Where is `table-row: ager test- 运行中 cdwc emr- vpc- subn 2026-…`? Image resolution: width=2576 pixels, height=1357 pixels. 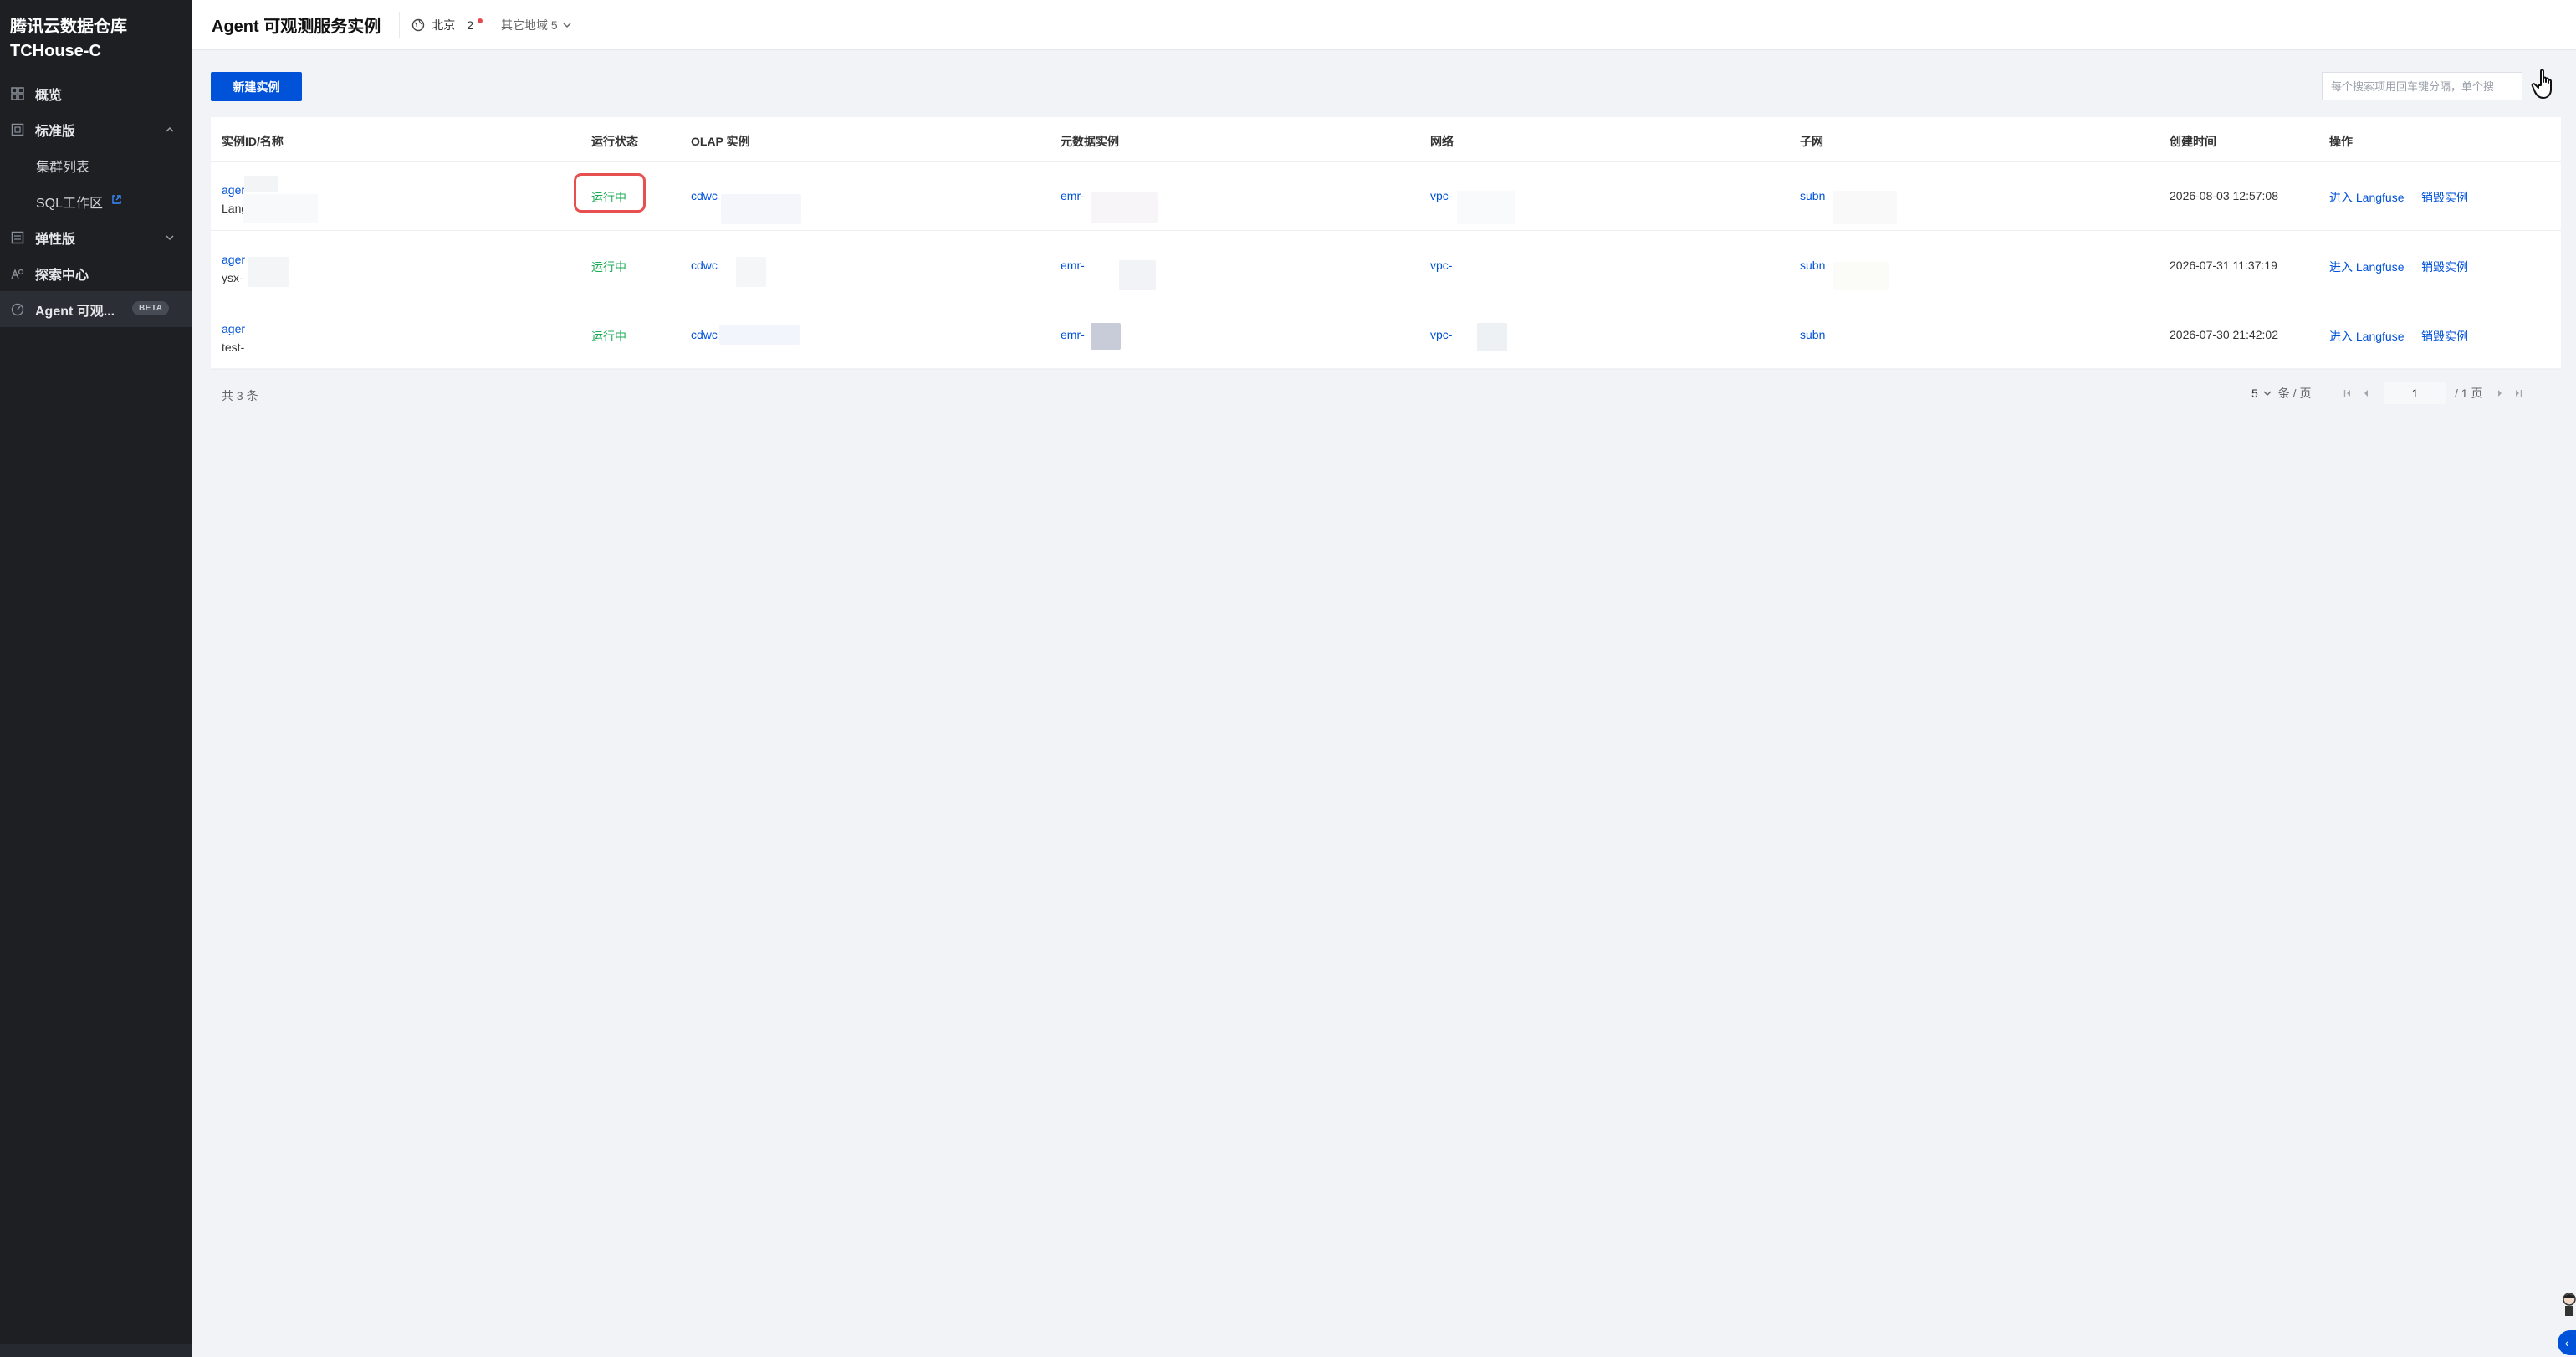 table-row: ager test- 运行中 cdwc emr- vpc- subn 2026-… is located at coordinates (1386, 335).